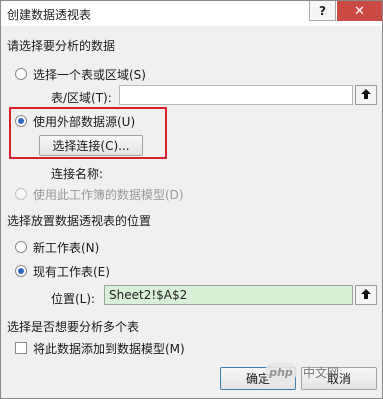 This screenshot has width=383, height=399. Describe the element at coordinates (191, 13) in the screenshot. I see `title-bar: 创建数据透视表 ? ✕` at that location.